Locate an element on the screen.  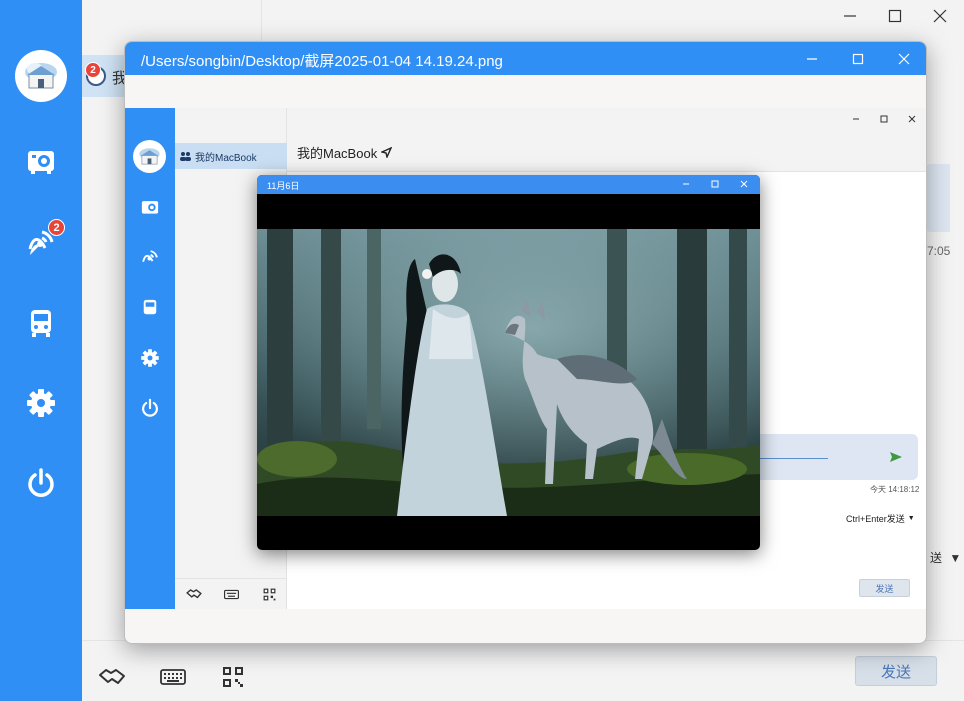
chat-title-text: 我的MacBook is located at coordinates (337, 153).